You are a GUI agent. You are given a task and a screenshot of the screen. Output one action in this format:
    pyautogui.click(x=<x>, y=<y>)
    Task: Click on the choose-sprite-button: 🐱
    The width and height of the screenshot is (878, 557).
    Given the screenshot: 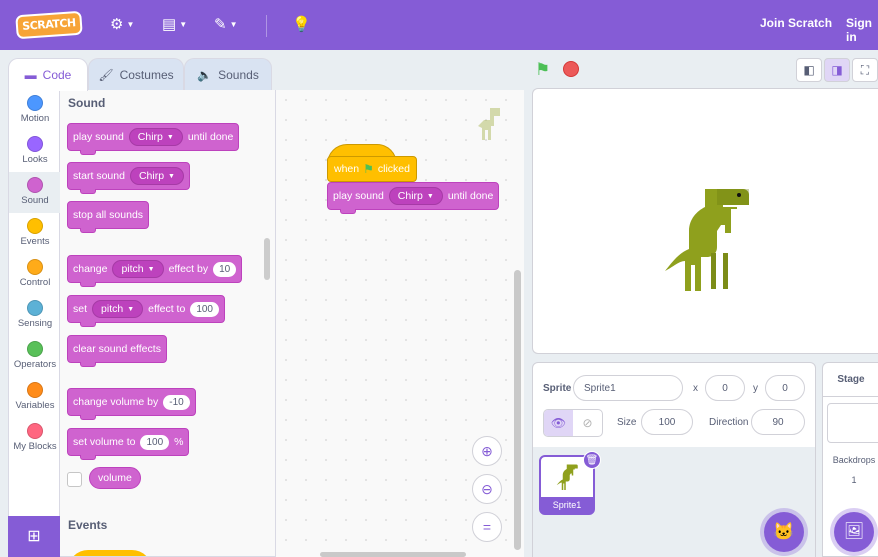 What is the action you would take?
    pyautogui.click(x=784, y=532)
    